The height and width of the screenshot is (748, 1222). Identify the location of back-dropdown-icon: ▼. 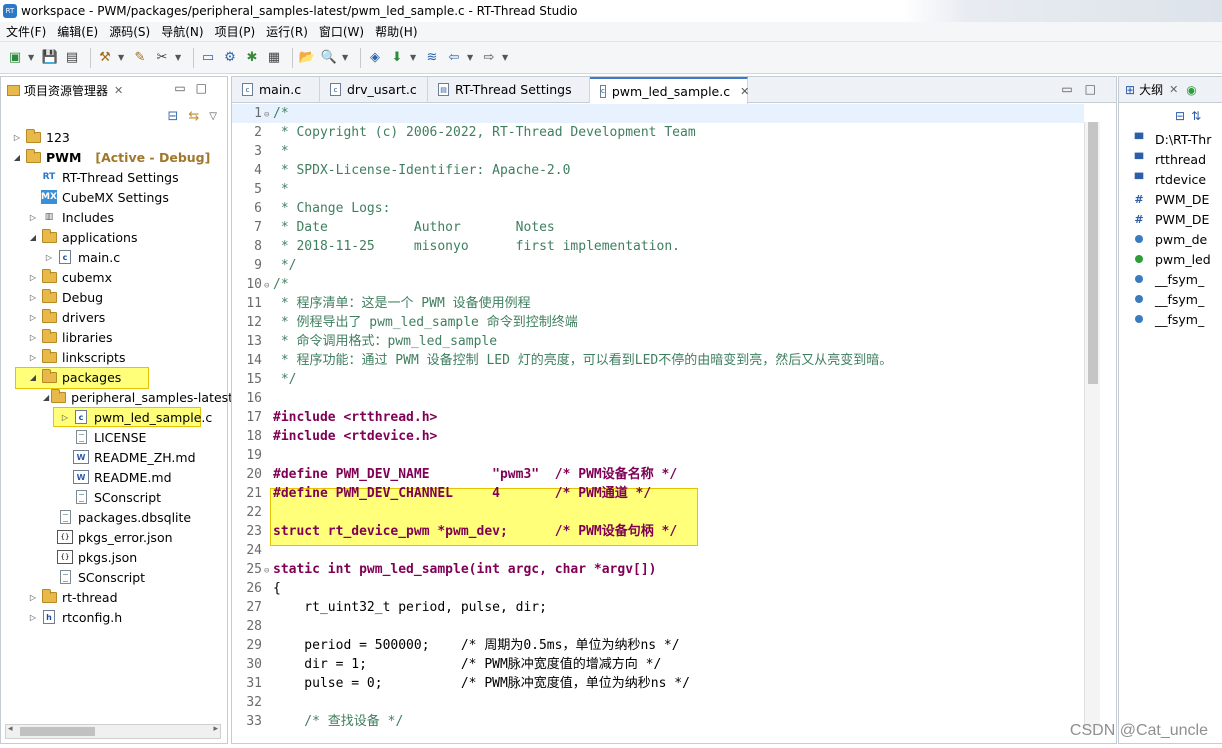
(471, 57).